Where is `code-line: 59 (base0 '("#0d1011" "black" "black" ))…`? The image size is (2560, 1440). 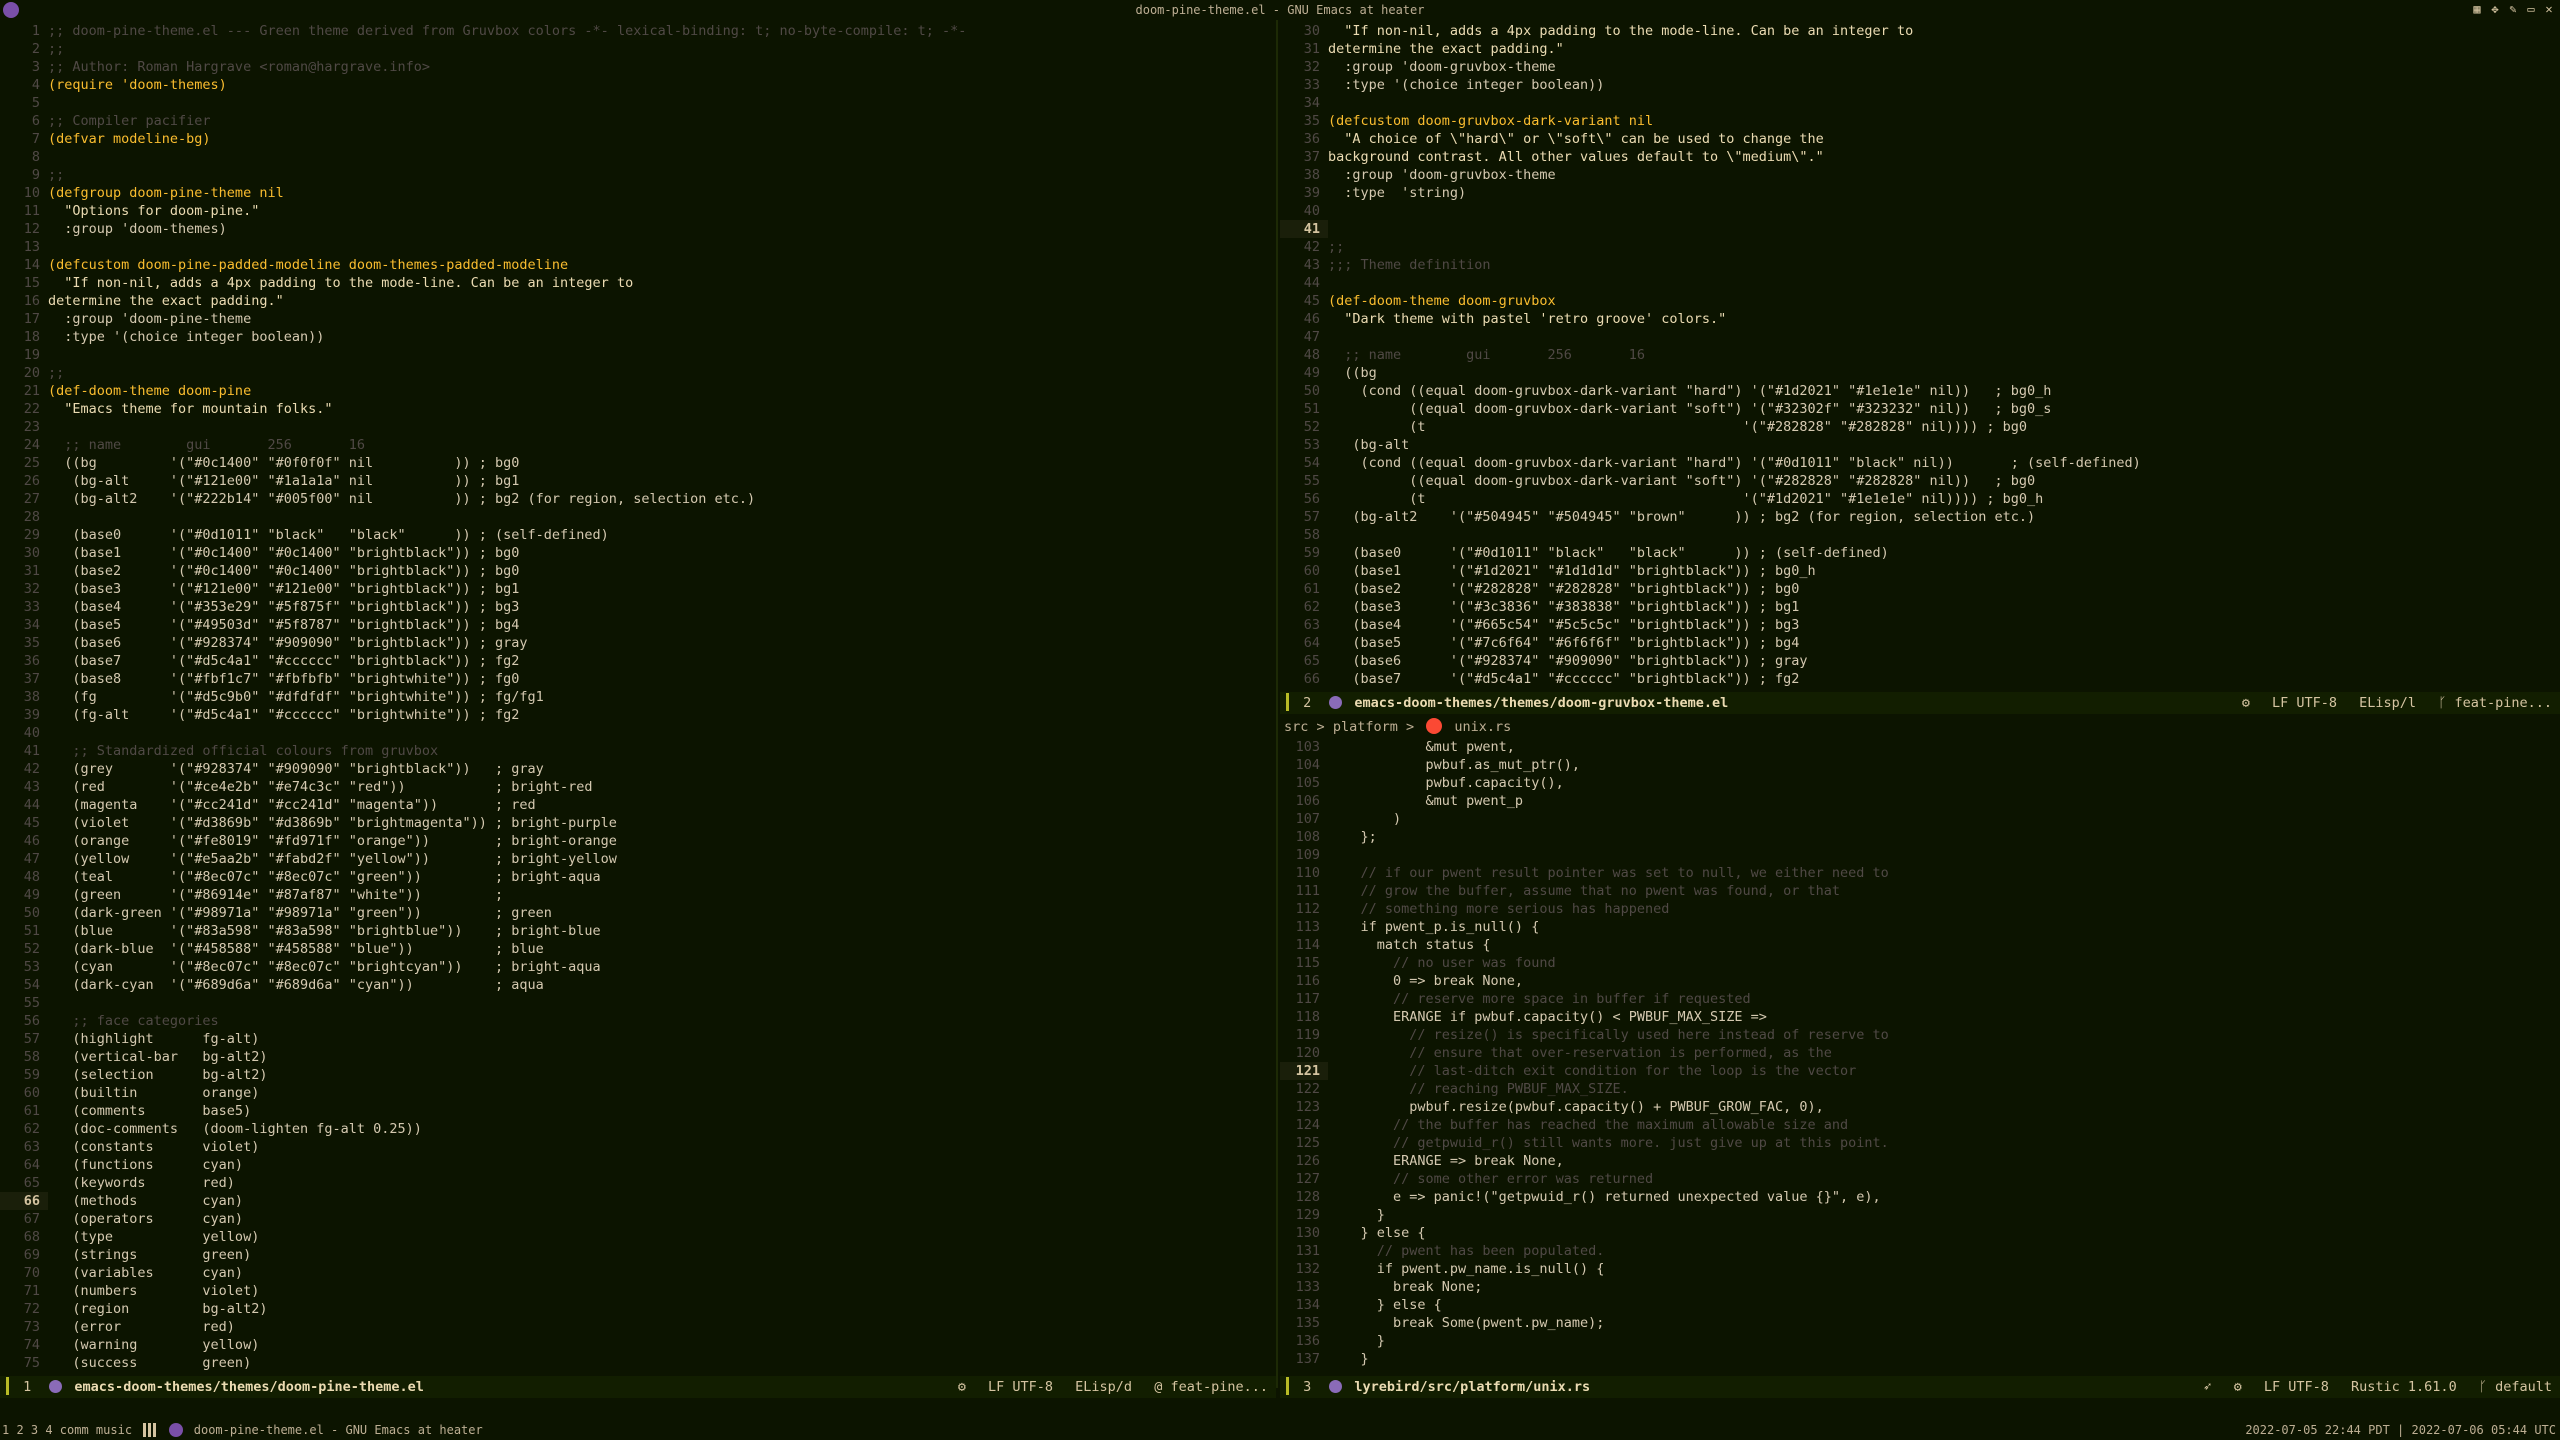
code-line: 59 (base0 '("#0d1011" "black" "black" ))… is located at coordinates (1920, 553).